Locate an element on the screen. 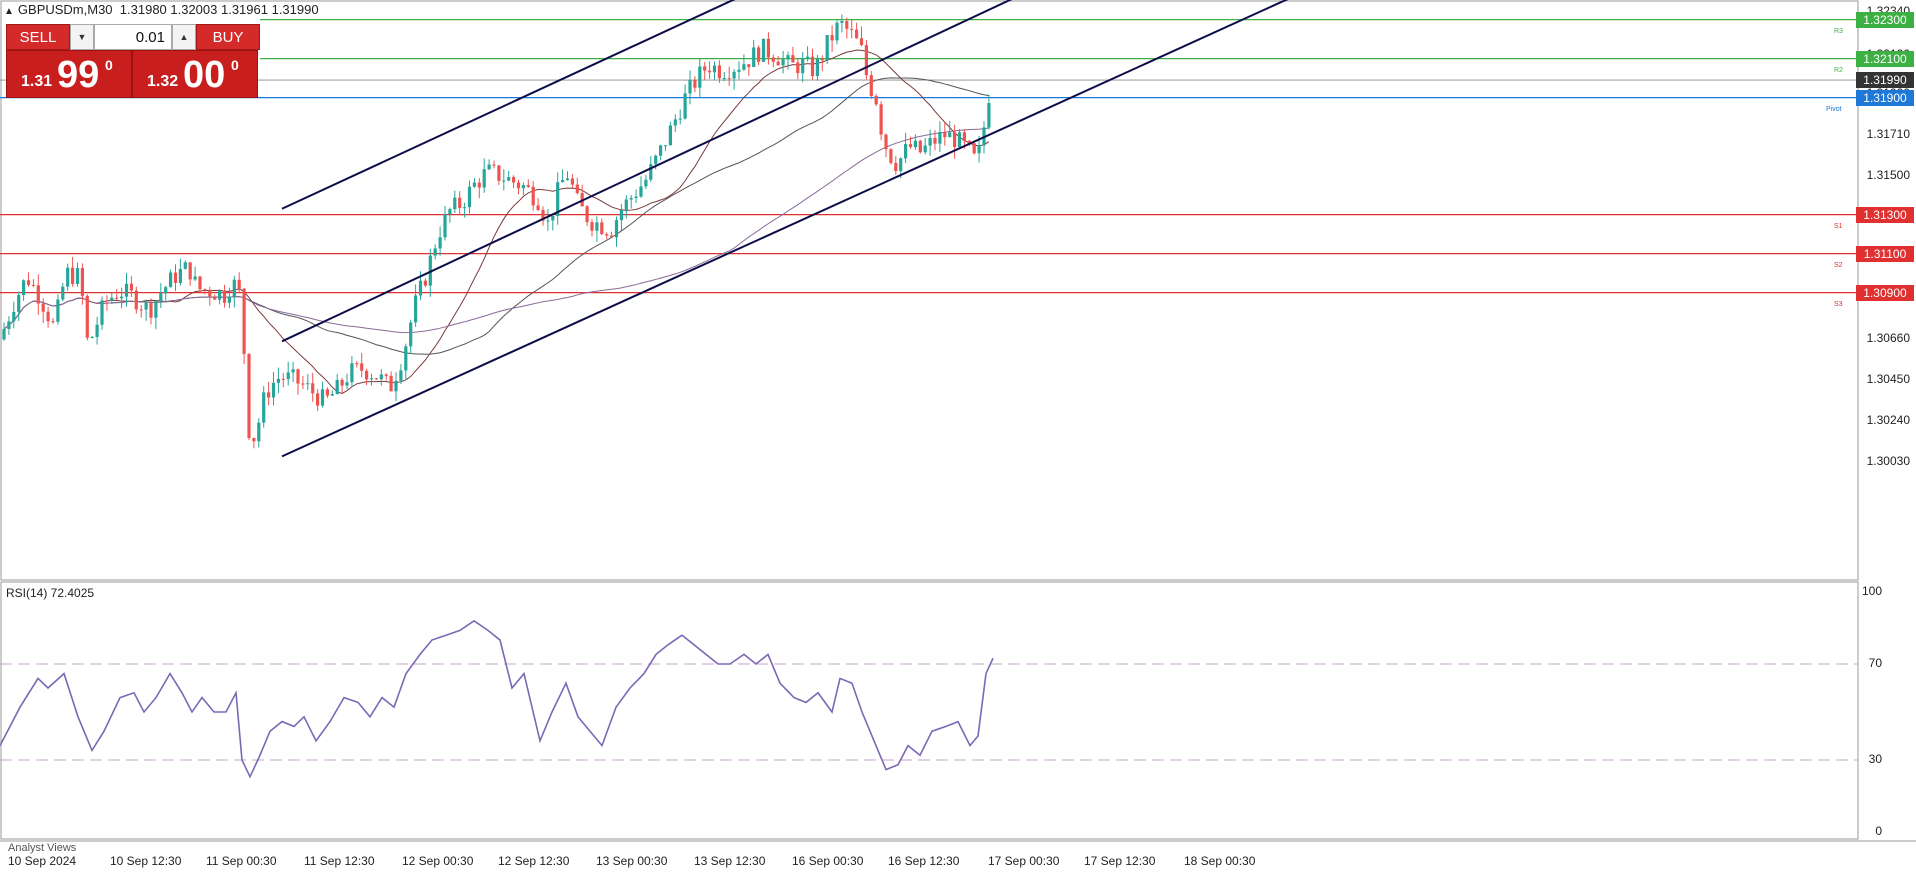 The height and width of the screenshot is (874, 1916). symbol-timeframe: GBPUSDm,M30 is located at coordinates (65, 9).